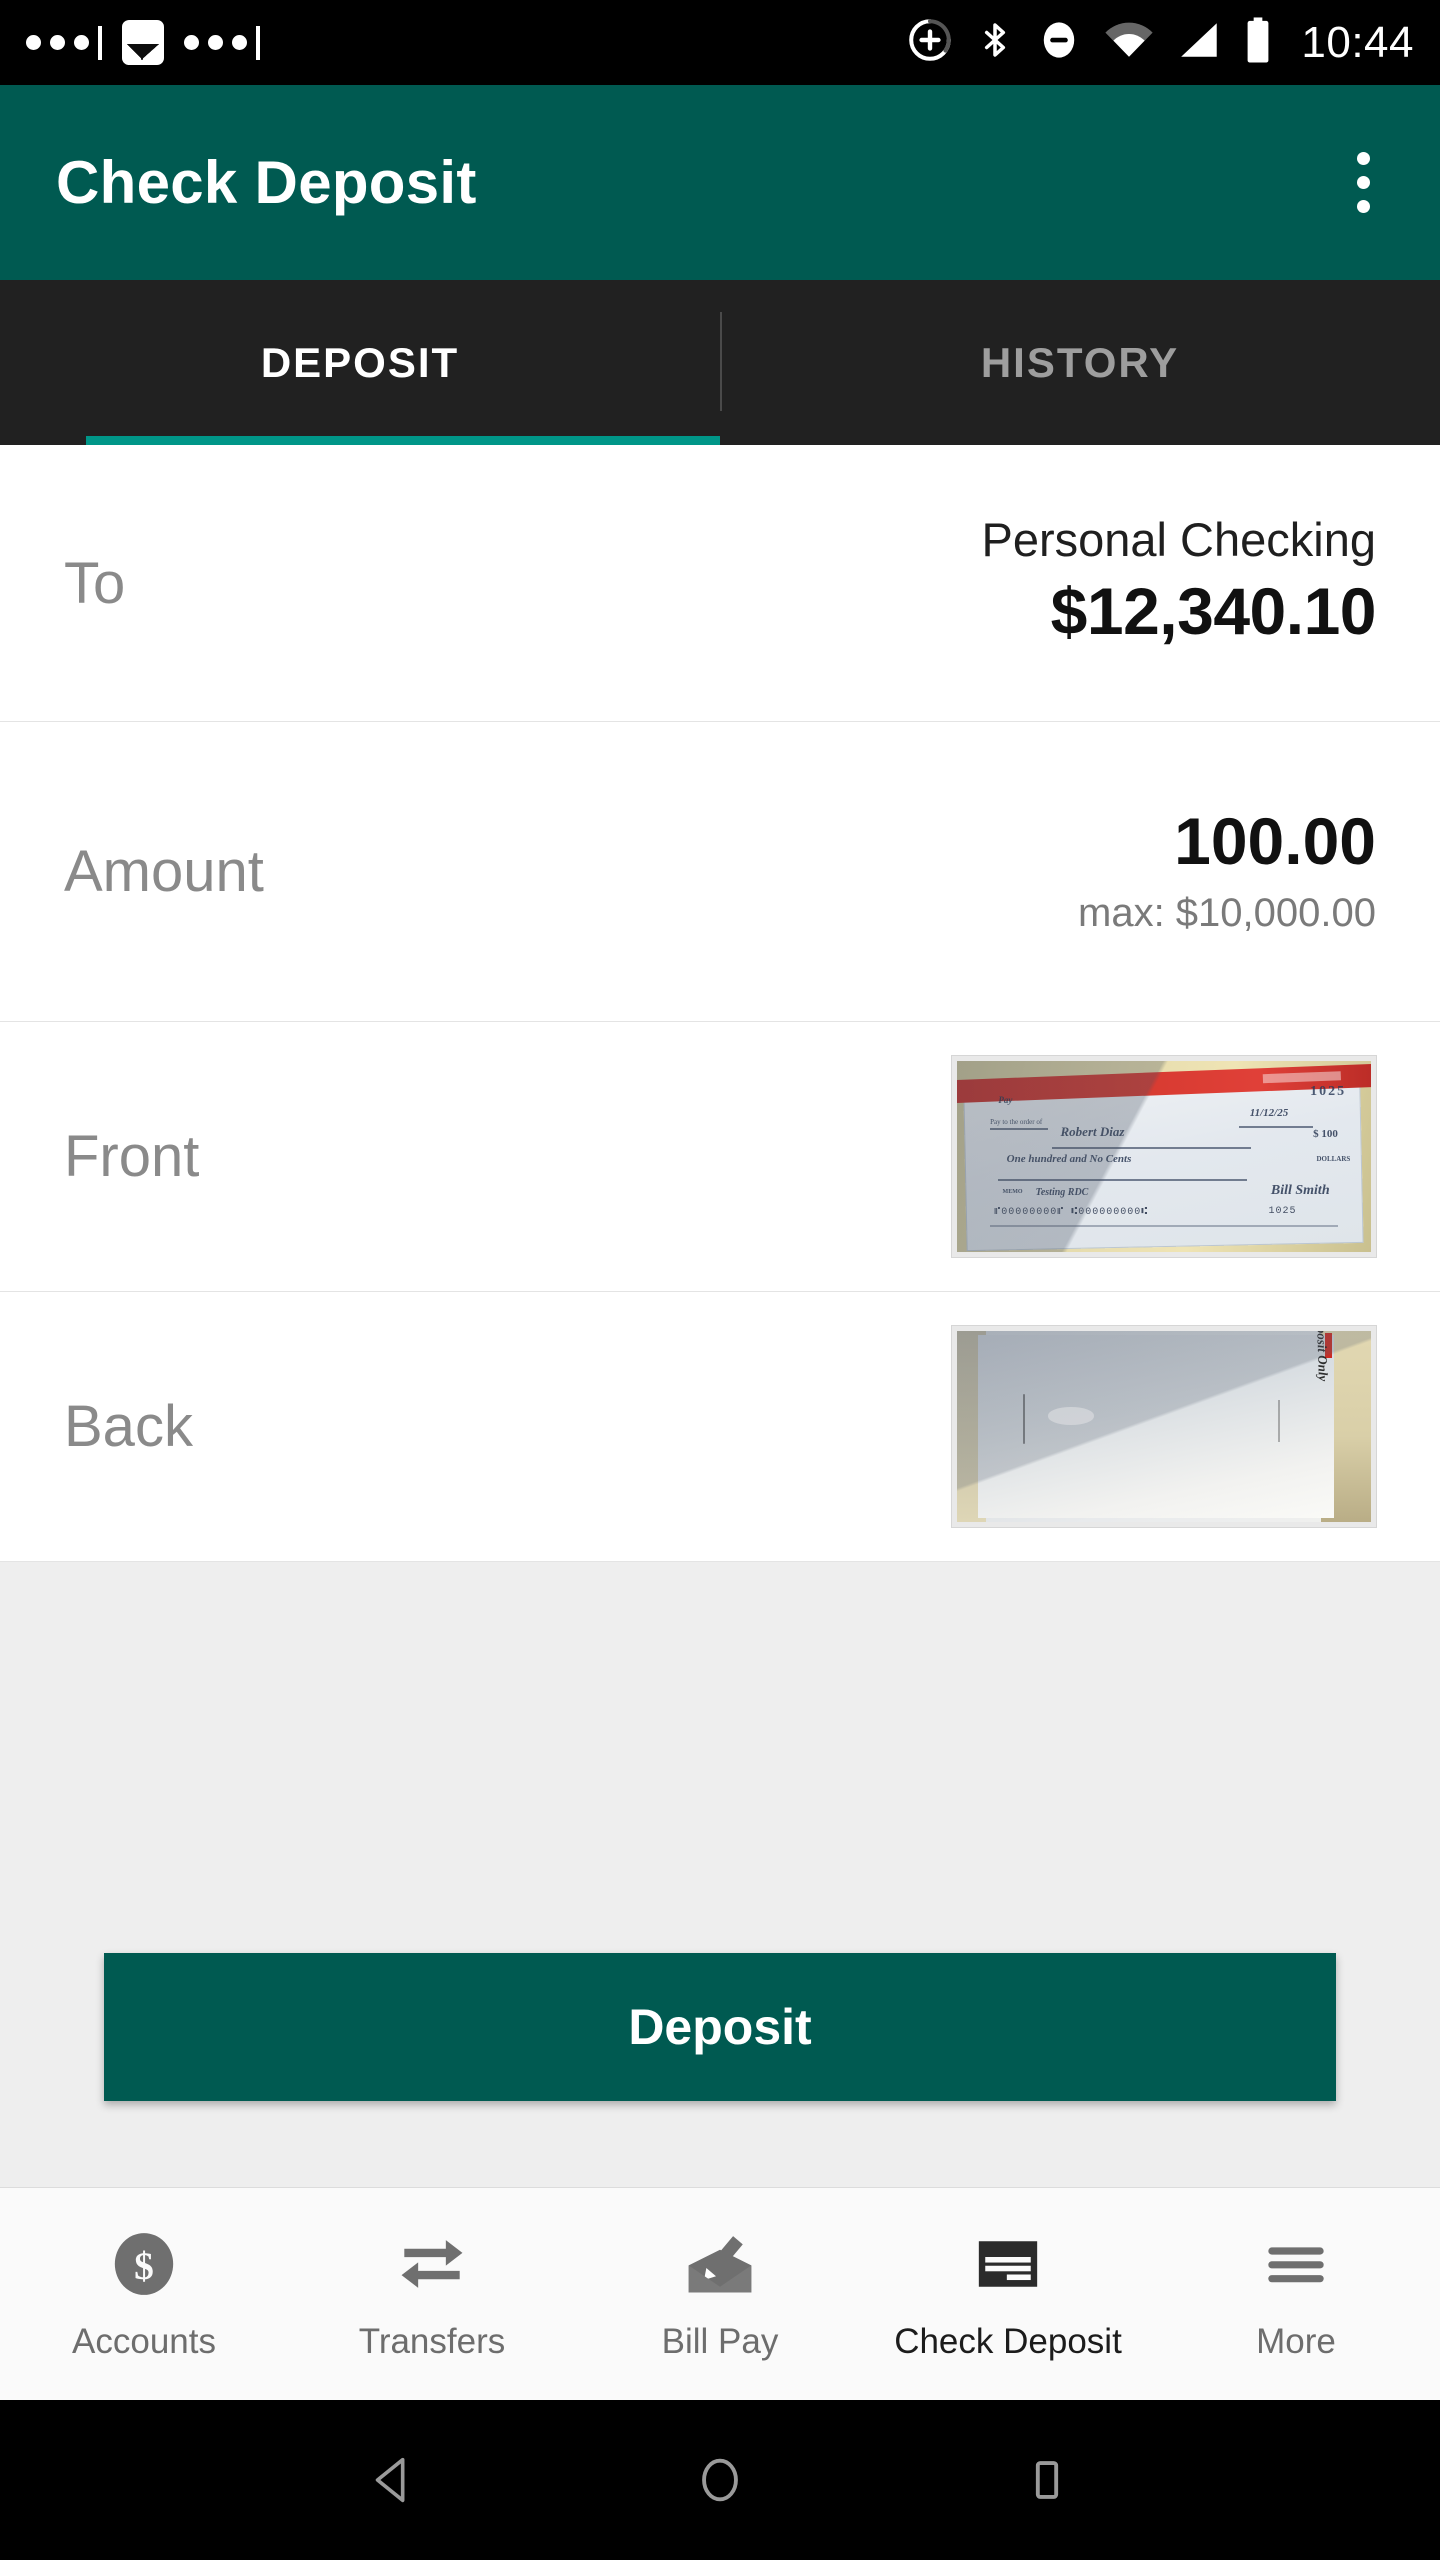 The height and width of the screenshot is (2560, 1440). I want to click on front-payee: Robert Diaz, so click(1092, 1132).